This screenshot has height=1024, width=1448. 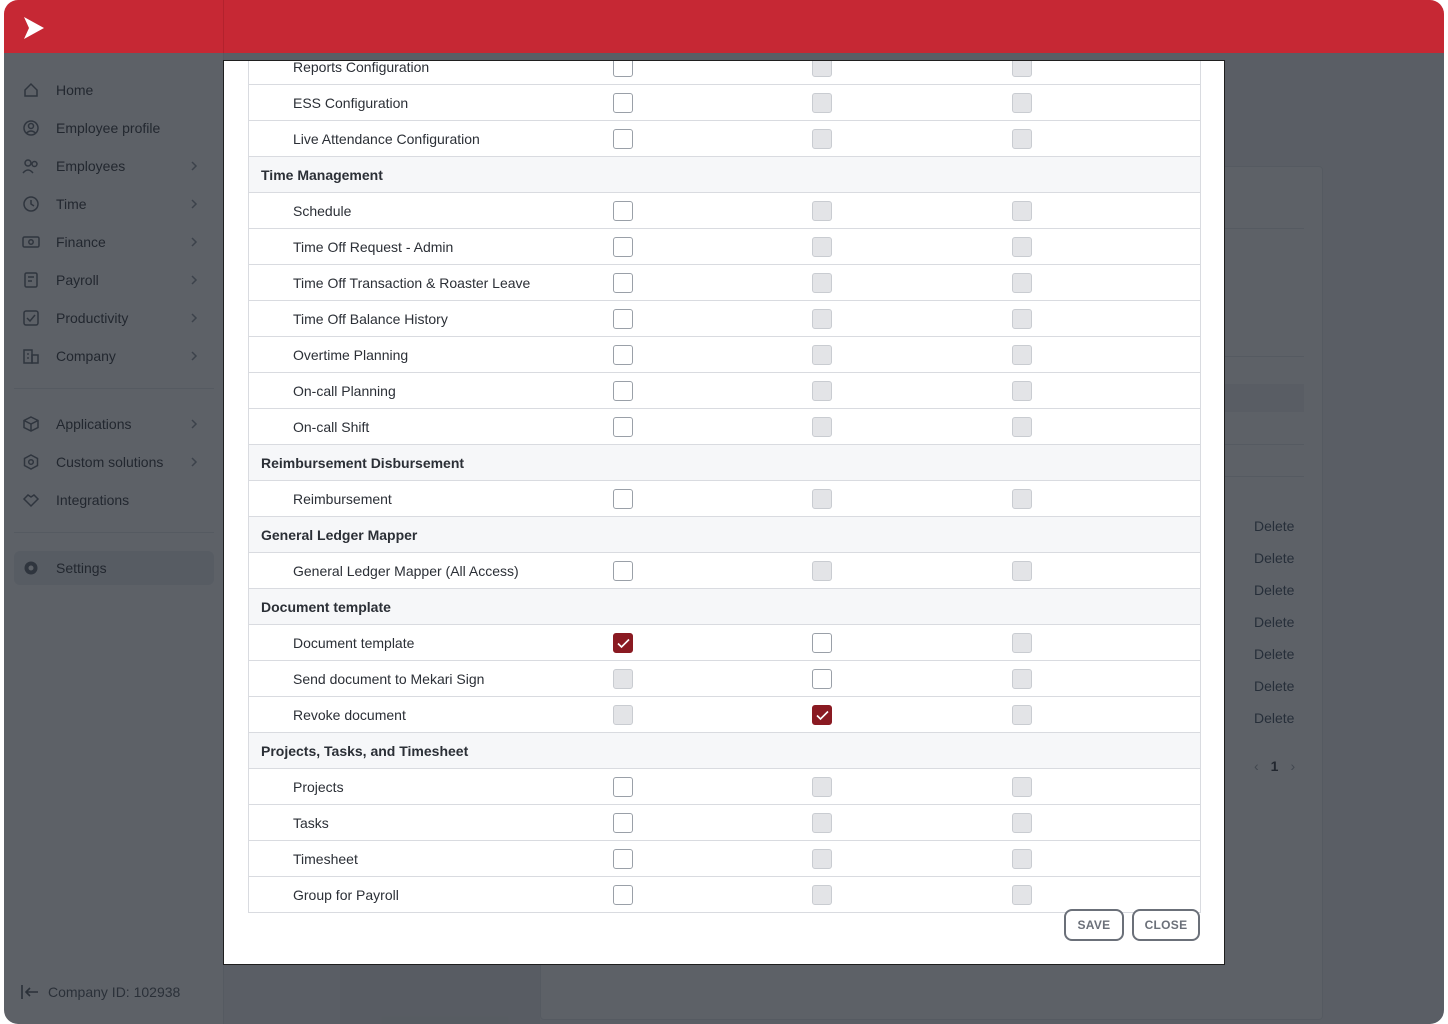 What do you see at coordinates (361, 67) in the screenshot?
I see `permission-label: Reports Configuration` at bounding box center [361, 67].